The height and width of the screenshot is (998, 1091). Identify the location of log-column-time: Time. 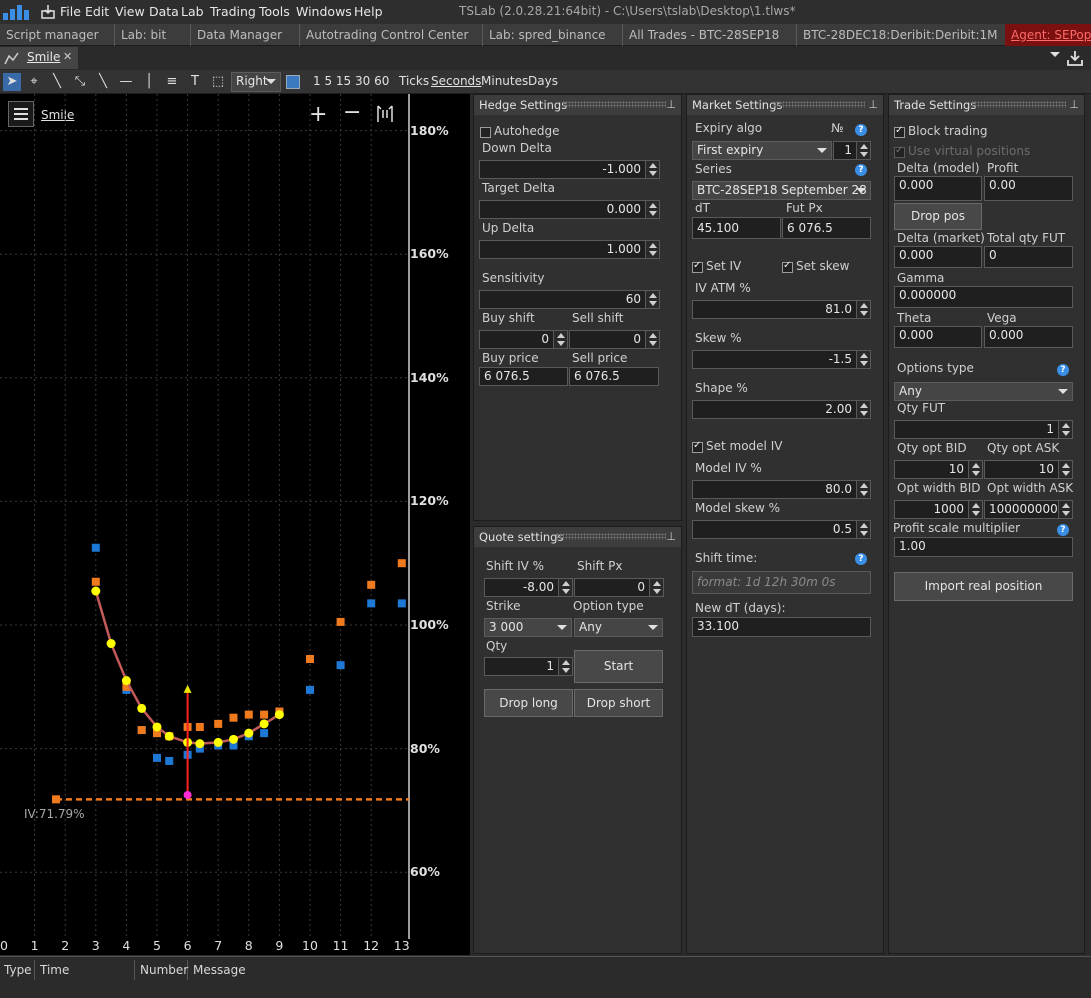
(85, 970).